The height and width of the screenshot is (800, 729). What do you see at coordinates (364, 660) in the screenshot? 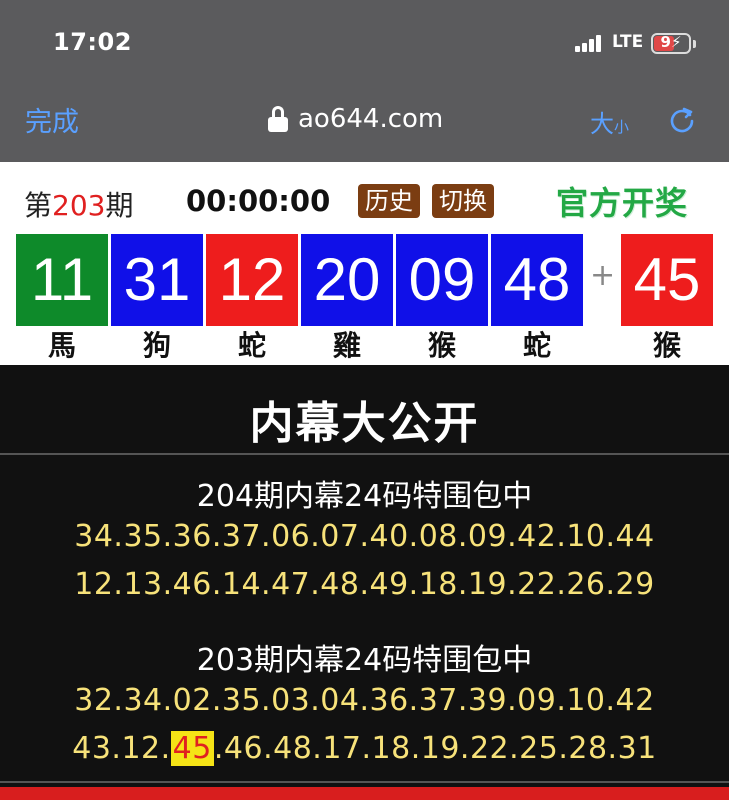
I see `block-title-203: 203期内幕24码特围包中` at bounding box center [364, 660].